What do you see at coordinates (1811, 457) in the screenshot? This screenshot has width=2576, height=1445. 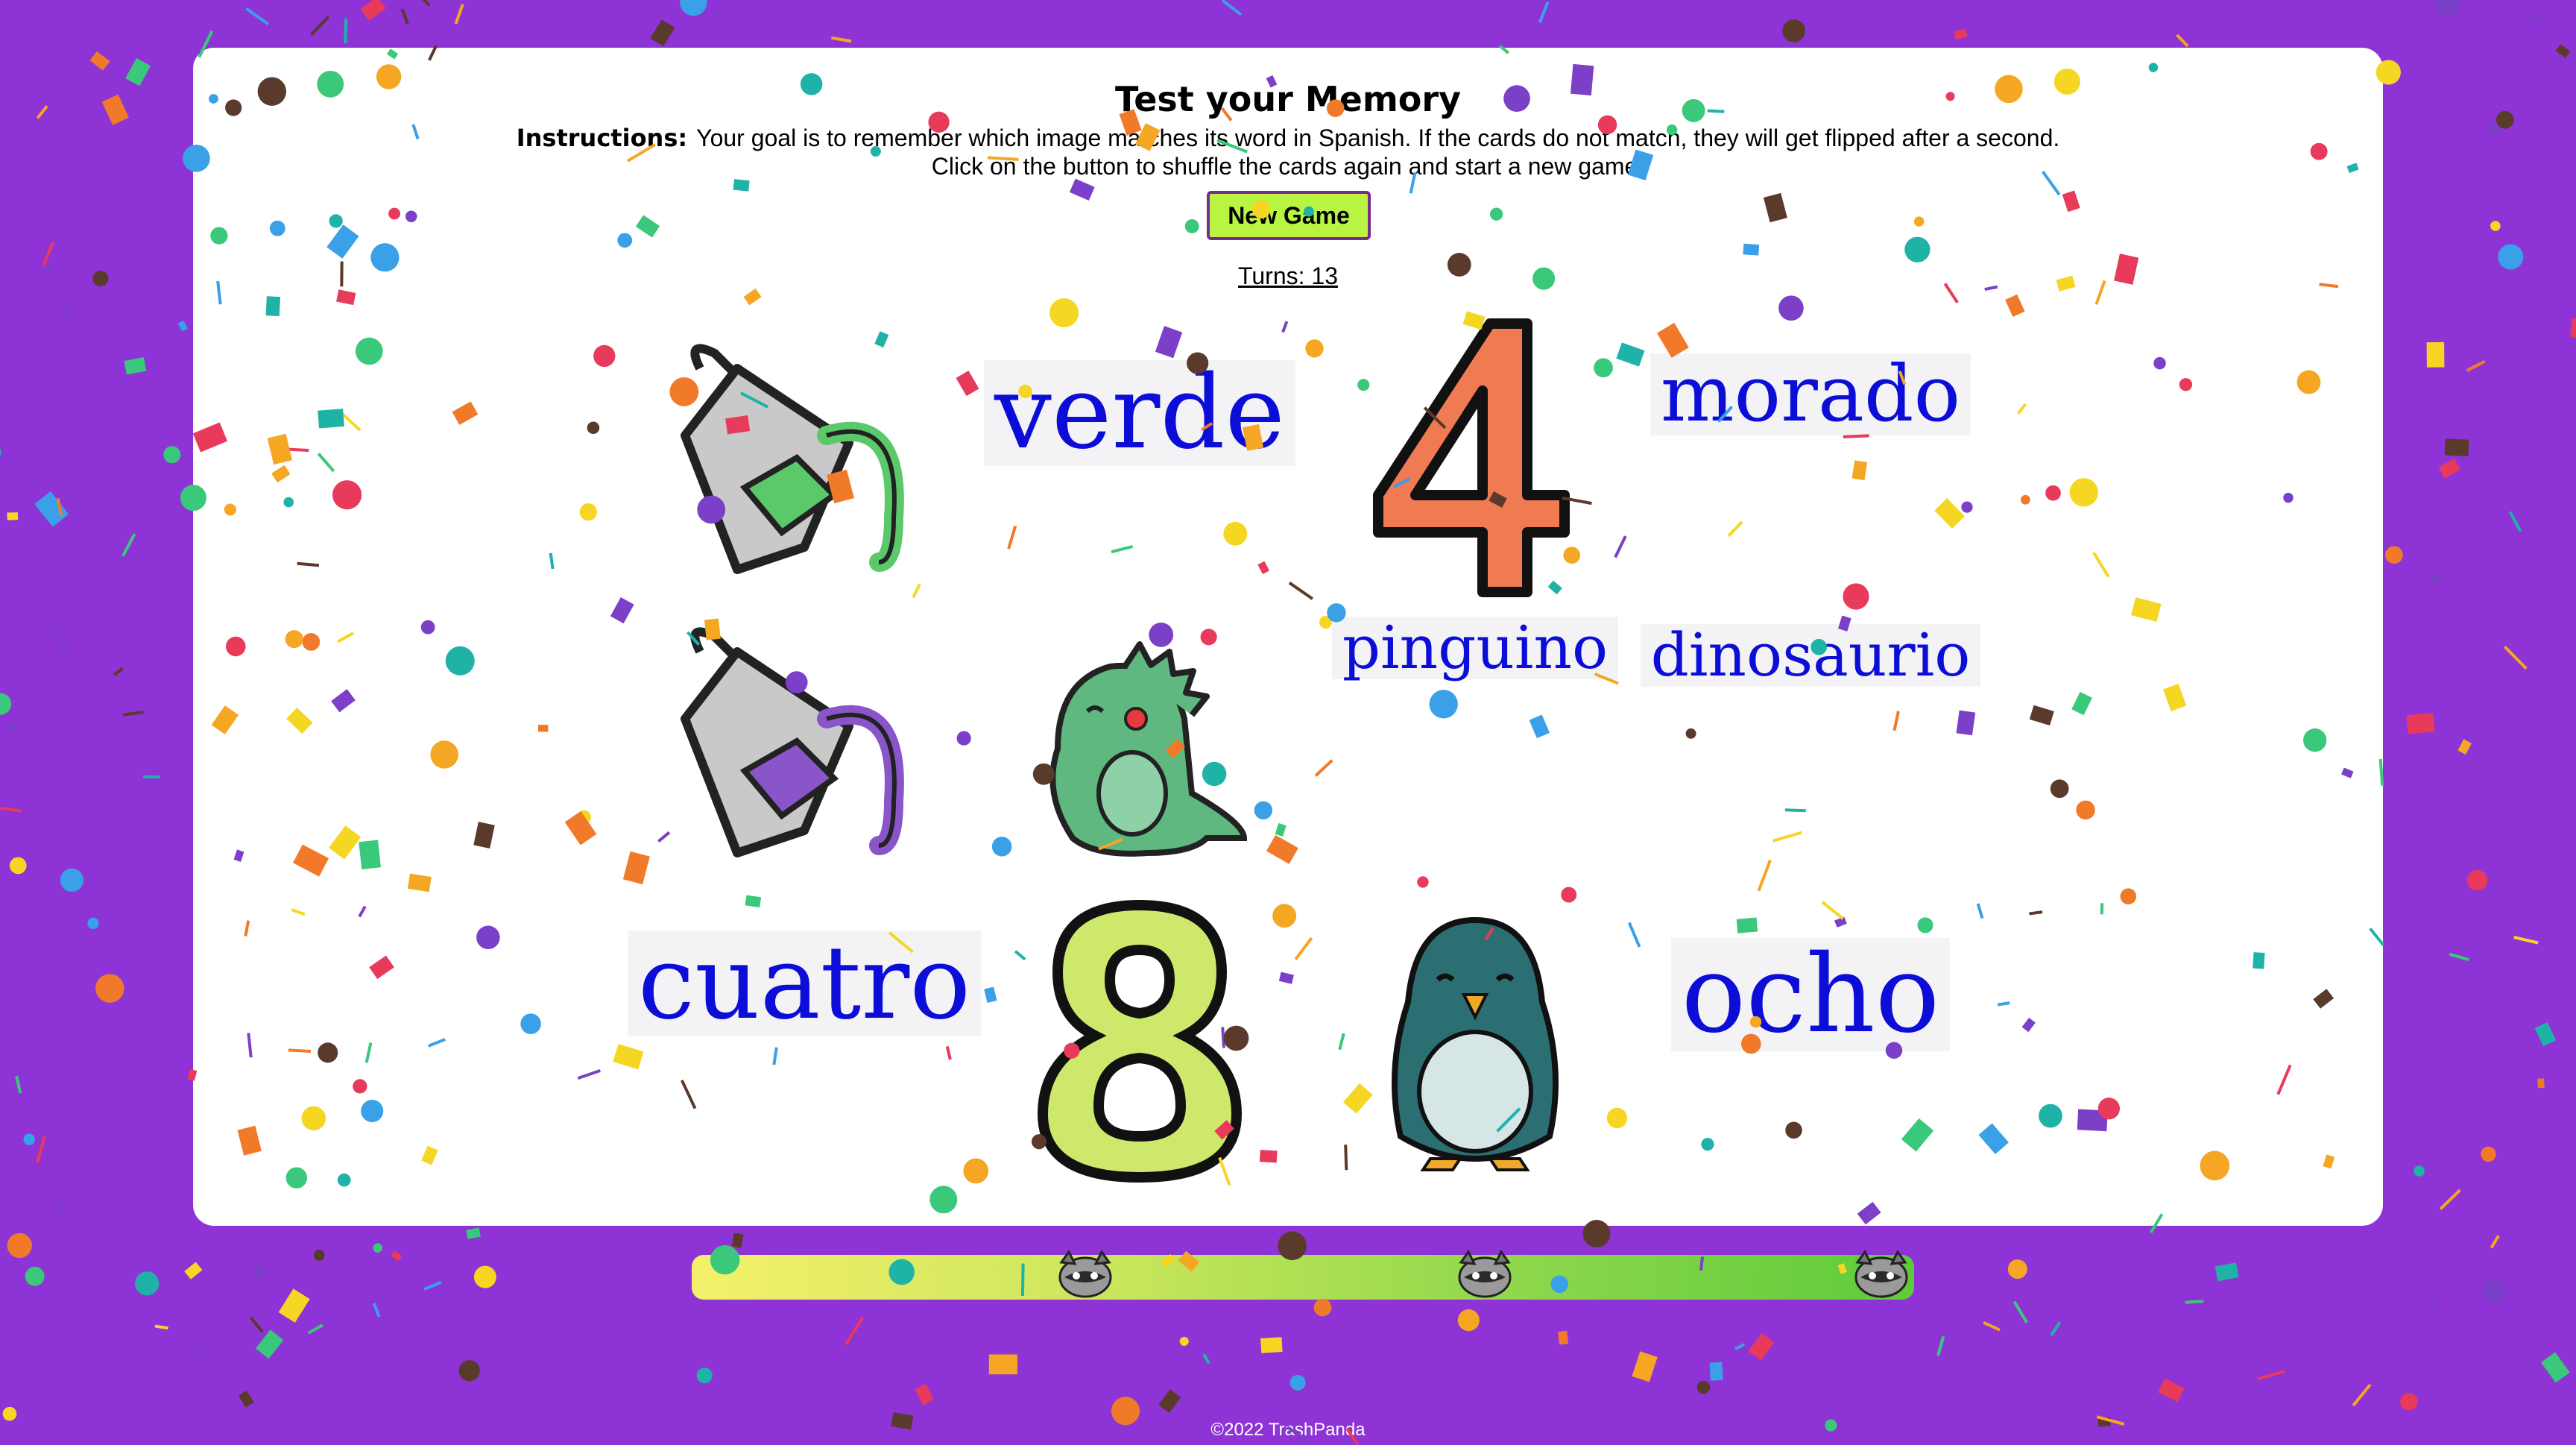 I see `card-morado: morado` at bounding box center [1811, 457].